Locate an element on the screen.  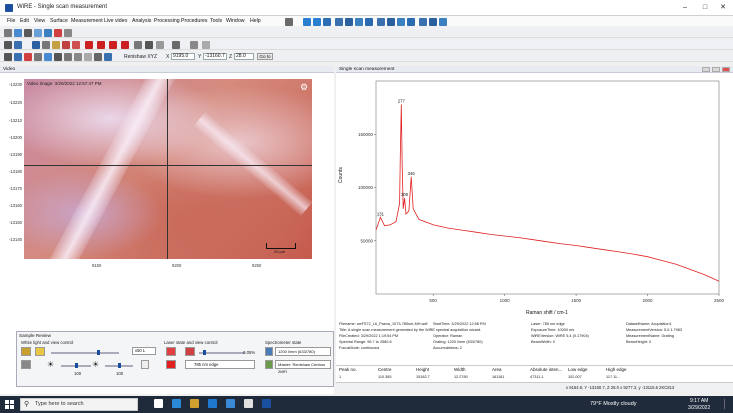
stage-icon is located at coordinates (18, 44).